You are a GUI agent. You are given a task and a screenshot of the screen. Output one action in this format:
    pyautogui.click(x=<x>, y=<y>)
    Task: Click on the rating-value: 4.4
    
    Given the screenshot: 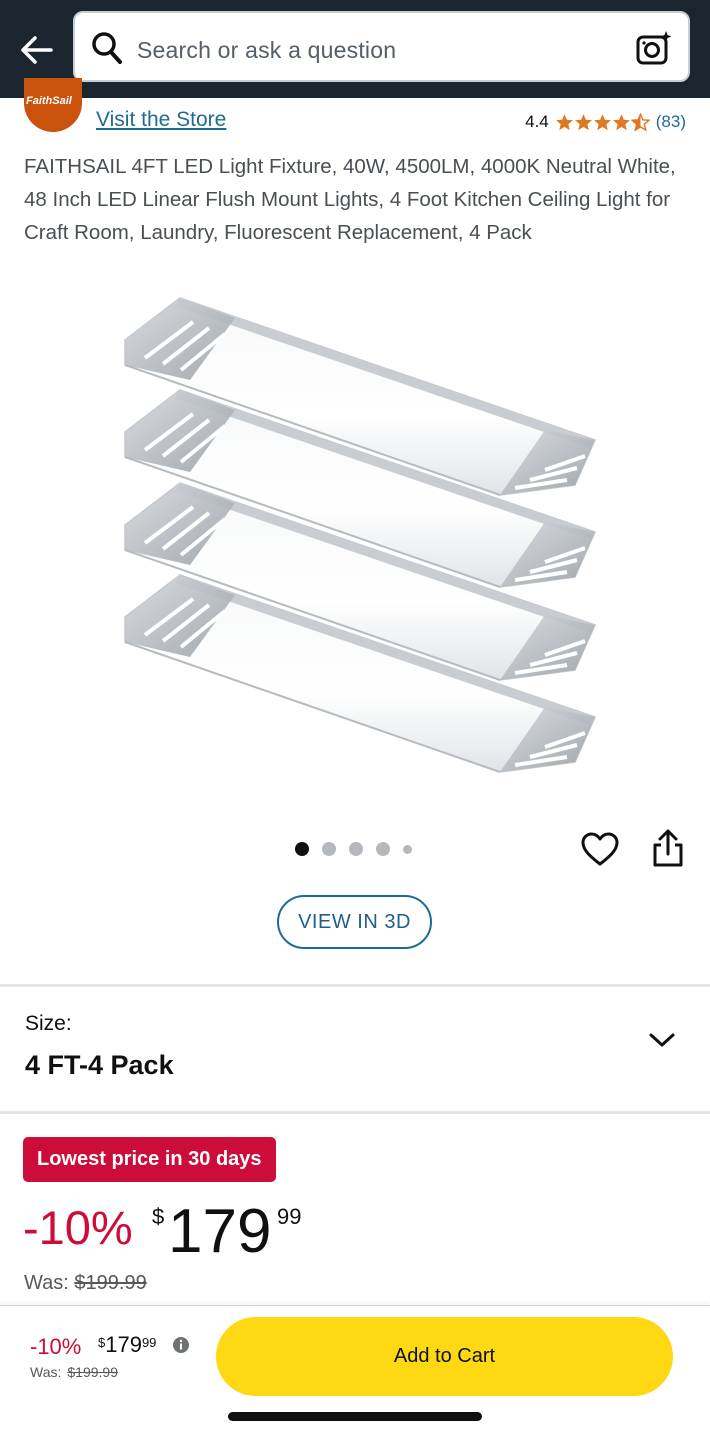 What is the action you would take?
    pyautogui.click(x=537, y=121)
    